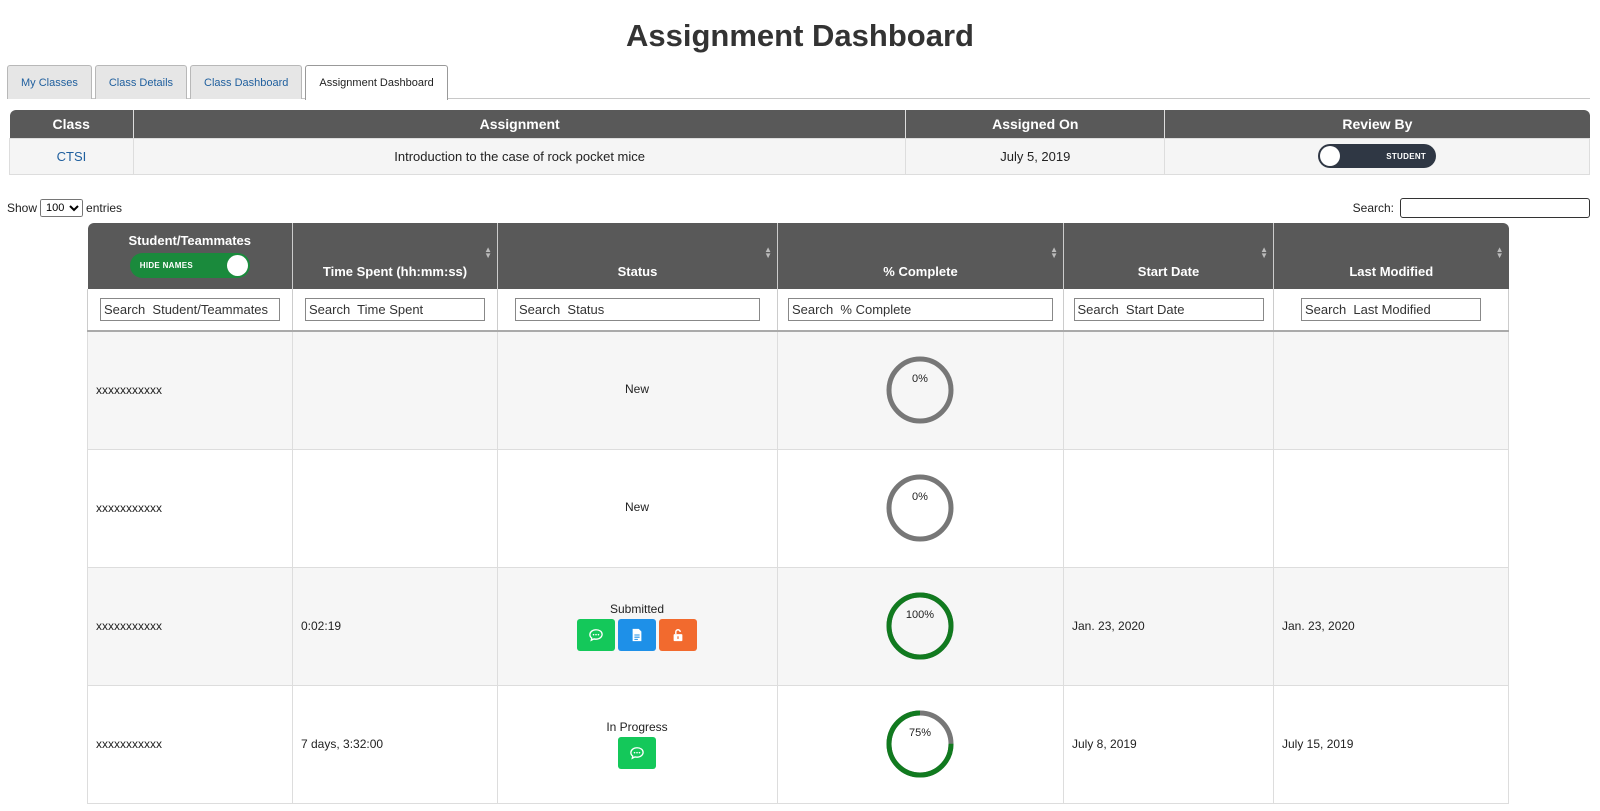  I want to click on class-link: CTSI, so click(72, 156).